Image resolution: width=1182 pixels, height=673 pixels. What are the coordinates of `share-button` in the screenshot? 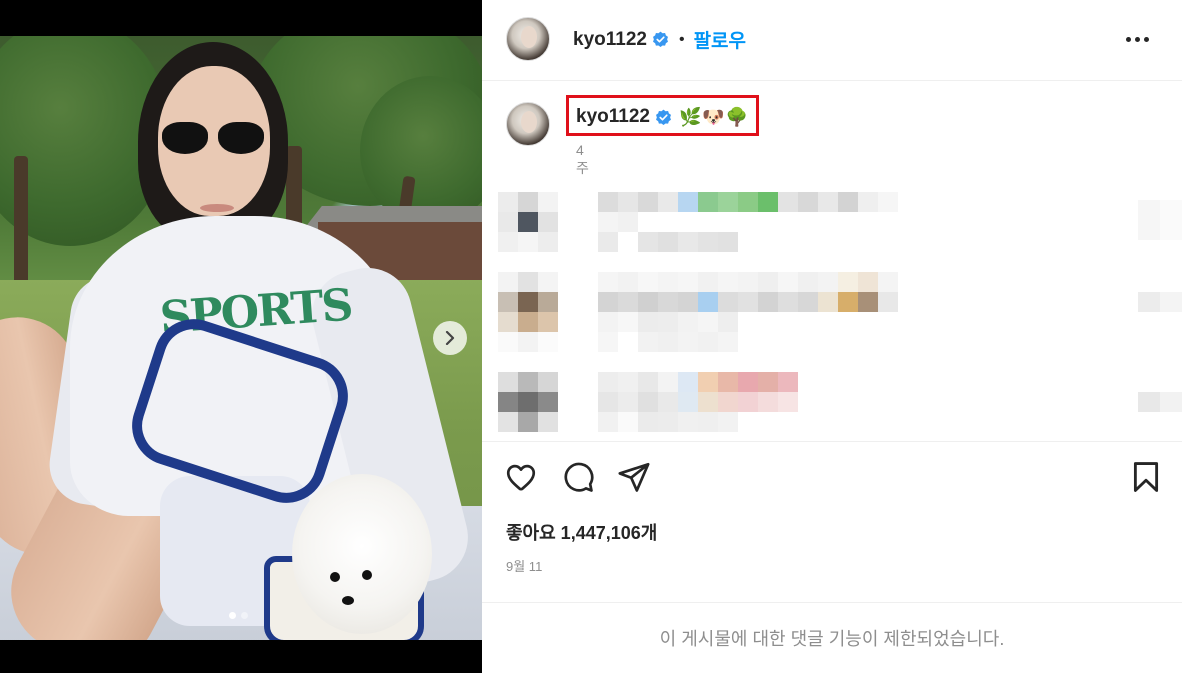 It's located at (634, 477).